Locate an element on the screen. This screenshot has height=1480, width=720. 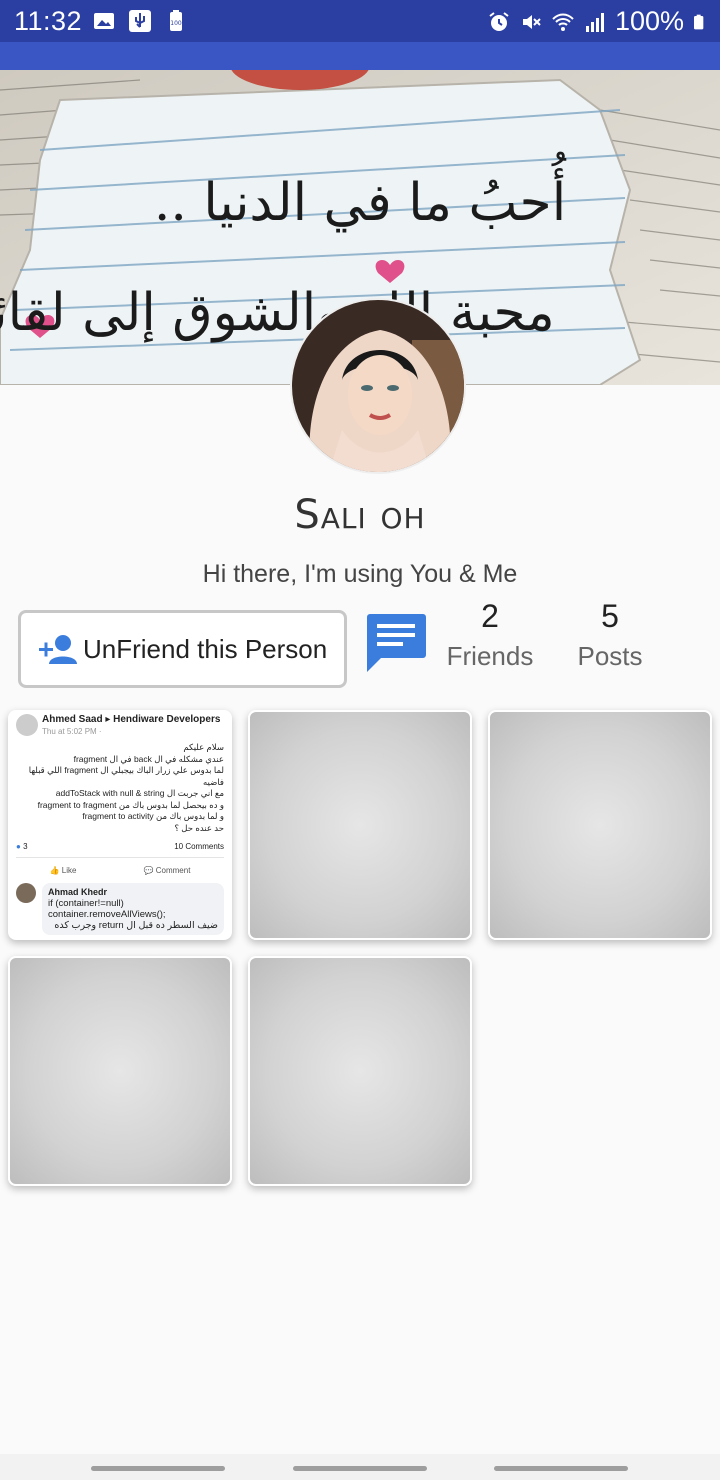
usb-icon is located at coordinates (140, 21).